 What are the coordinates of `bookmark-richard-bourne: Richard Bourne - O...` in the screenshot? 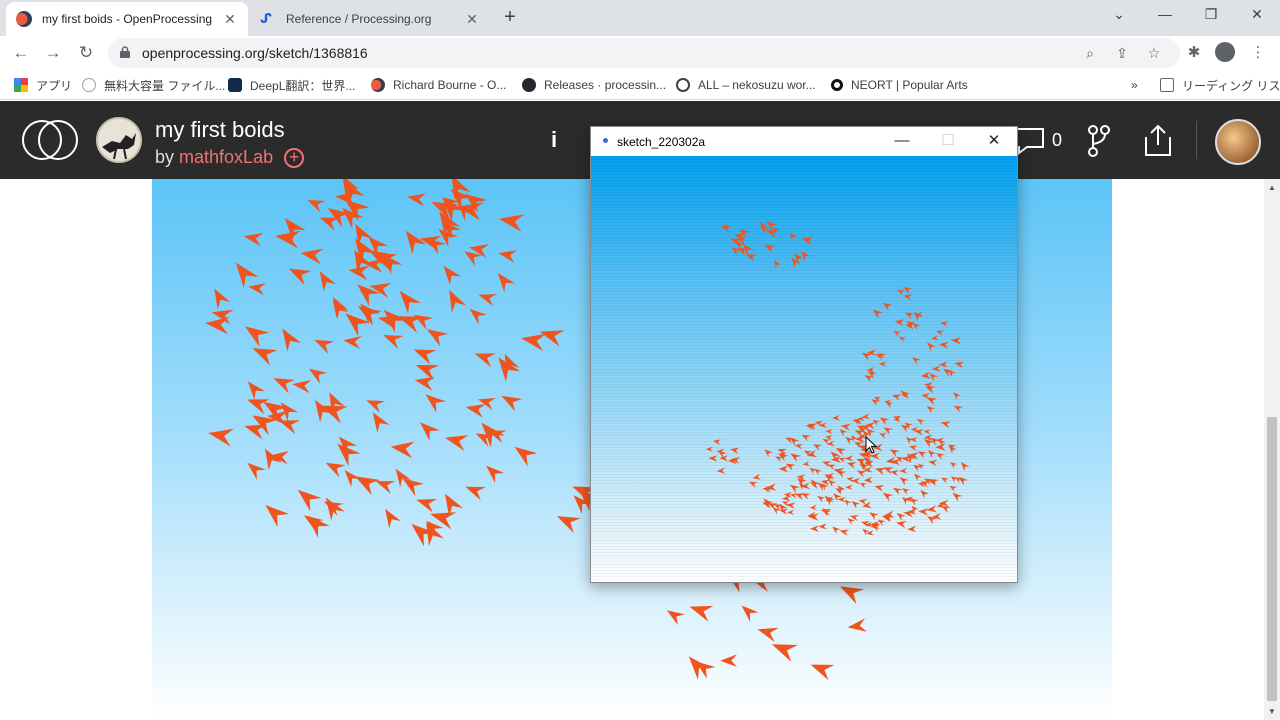 It's located at (438, 85).